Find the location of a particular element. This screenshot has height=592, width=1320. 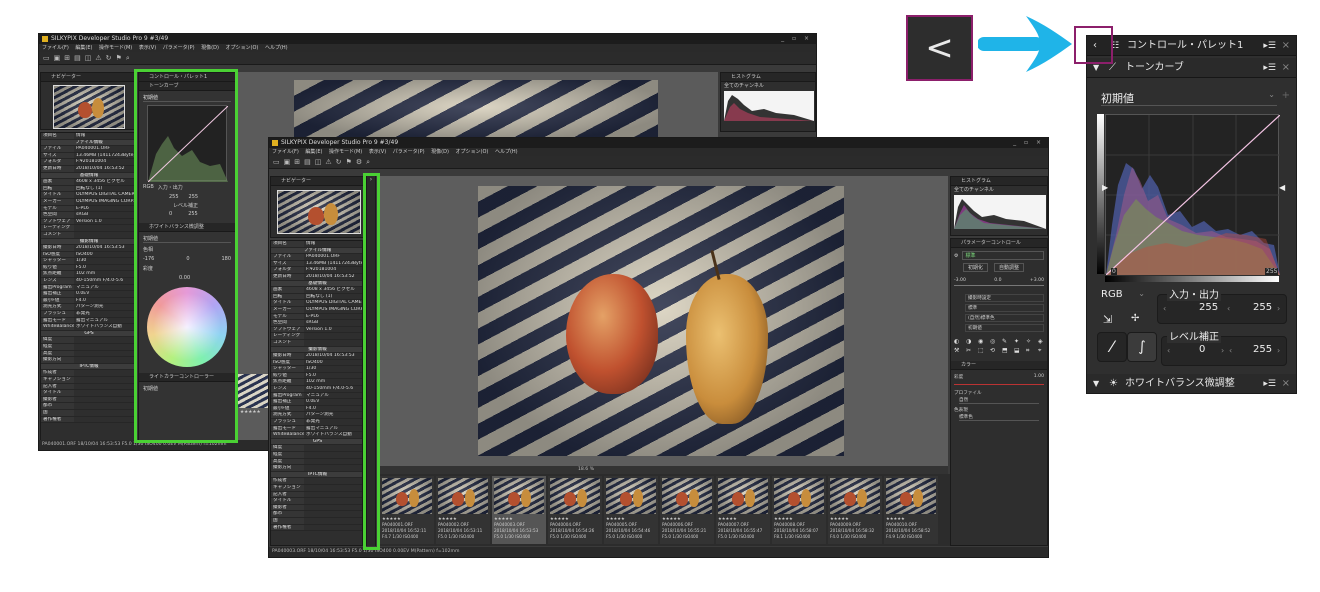

table-row: タイトル OLYMPUS DIGITAL CAMERA is located at coordinates (316, 303).